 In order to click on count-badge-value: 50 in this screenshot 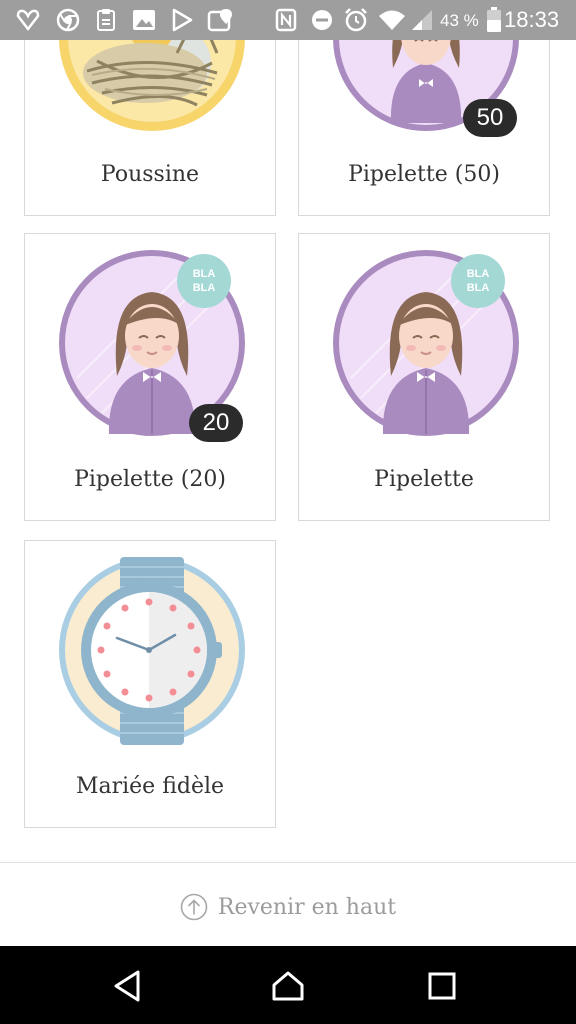, I will do `click(490, 117)`.